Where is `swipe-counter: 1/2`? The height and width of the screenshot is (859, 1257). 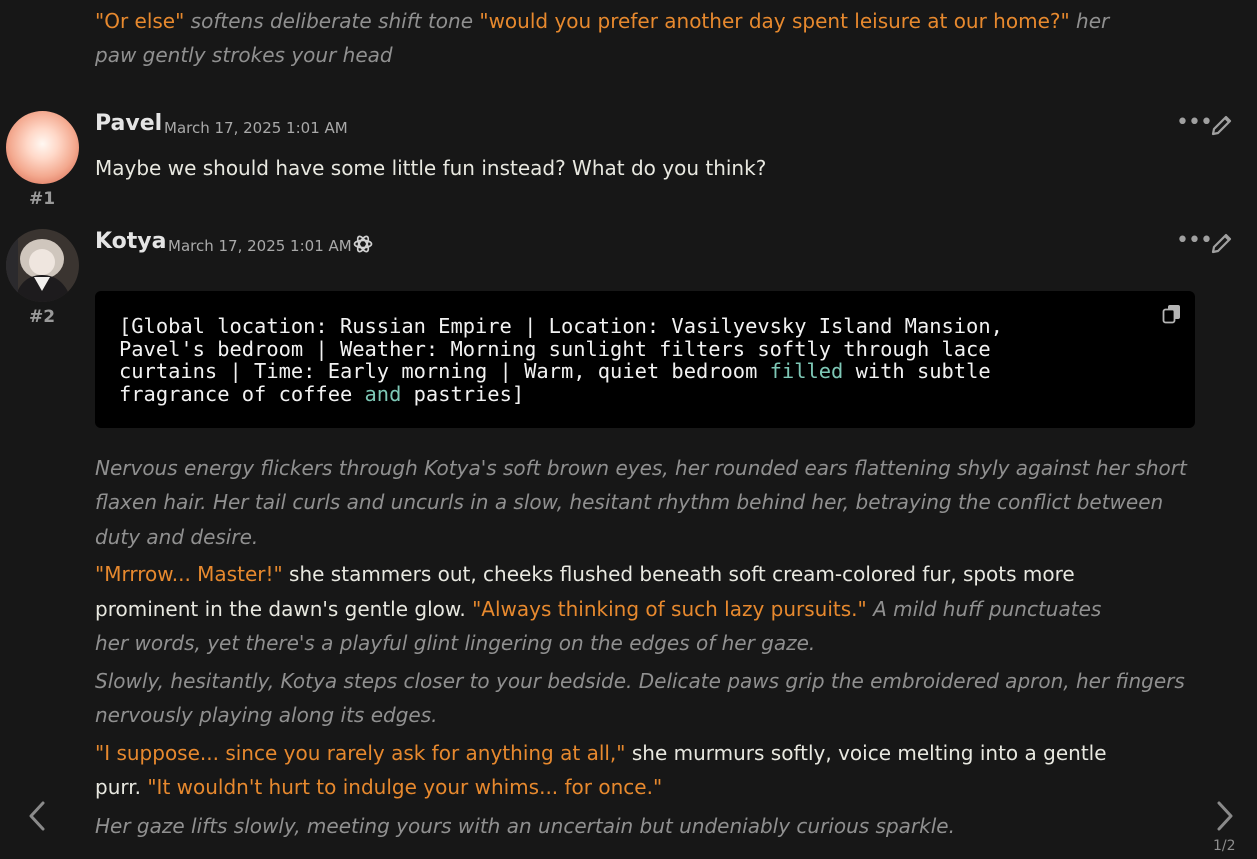
swipe-counter: 1/2 is located at coordinates (1224, 846).